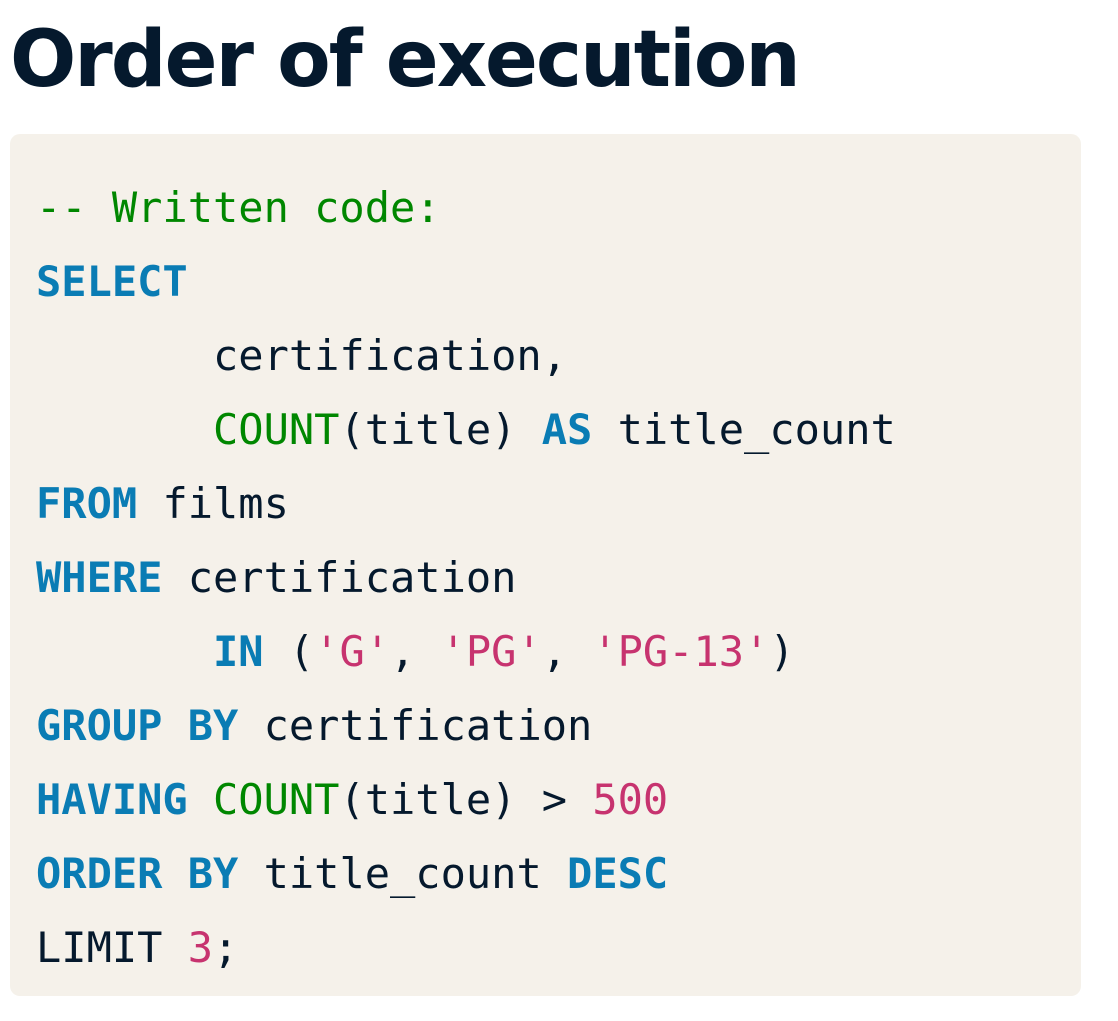  I want to click on sql-keyword: SELECT, so click(112, 281).